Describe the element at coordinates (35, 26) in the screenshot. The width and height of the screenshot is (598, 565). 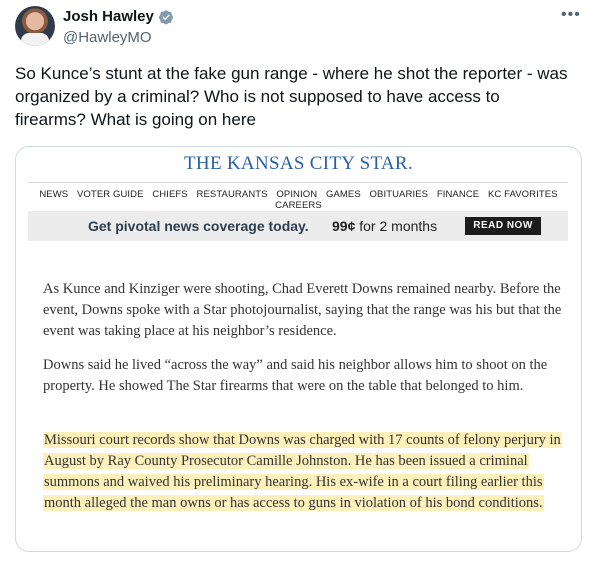
I see `avatar` at that location.